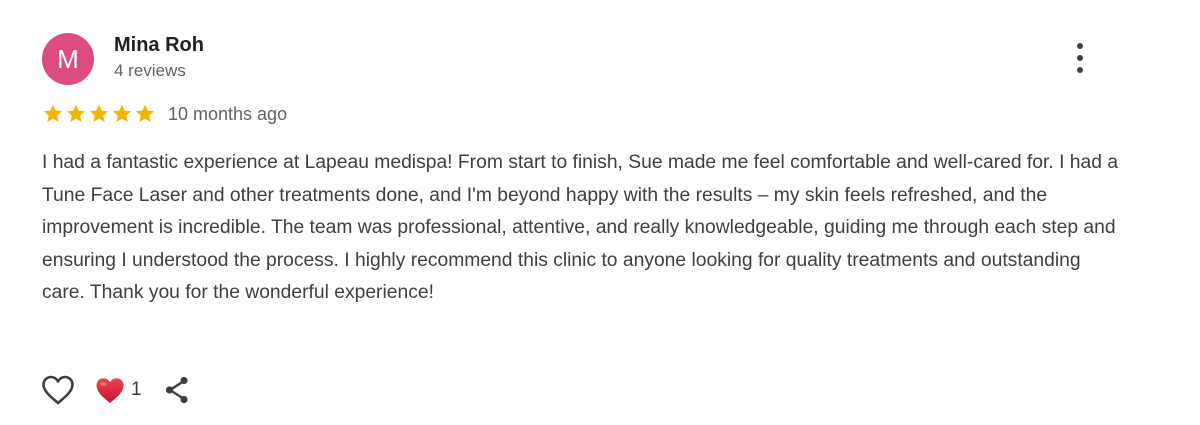  I want to click on reaction-count: 1, so click(136, 389).